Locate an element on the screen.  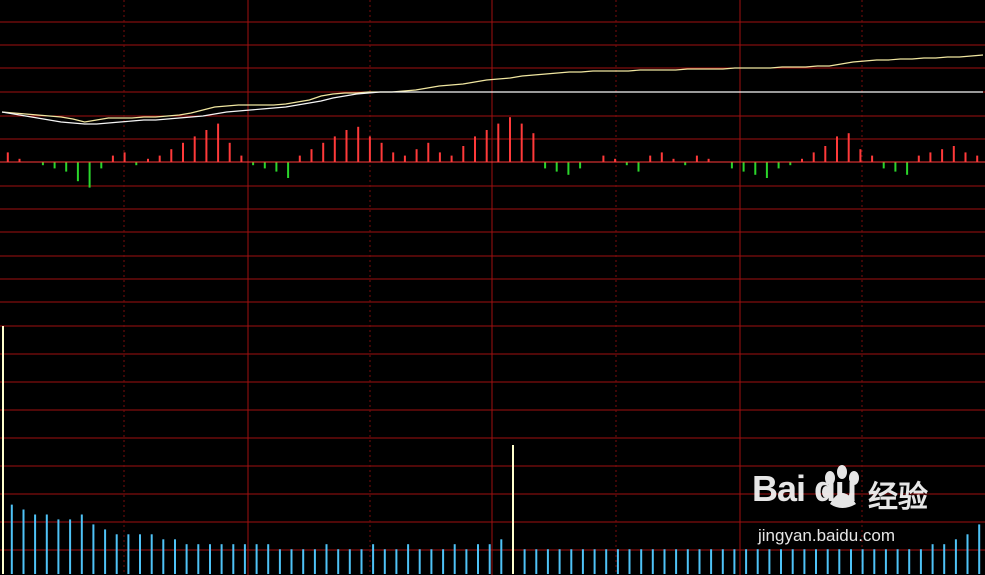
watermark-cn: 经验 is located at coordinates (898, 497).